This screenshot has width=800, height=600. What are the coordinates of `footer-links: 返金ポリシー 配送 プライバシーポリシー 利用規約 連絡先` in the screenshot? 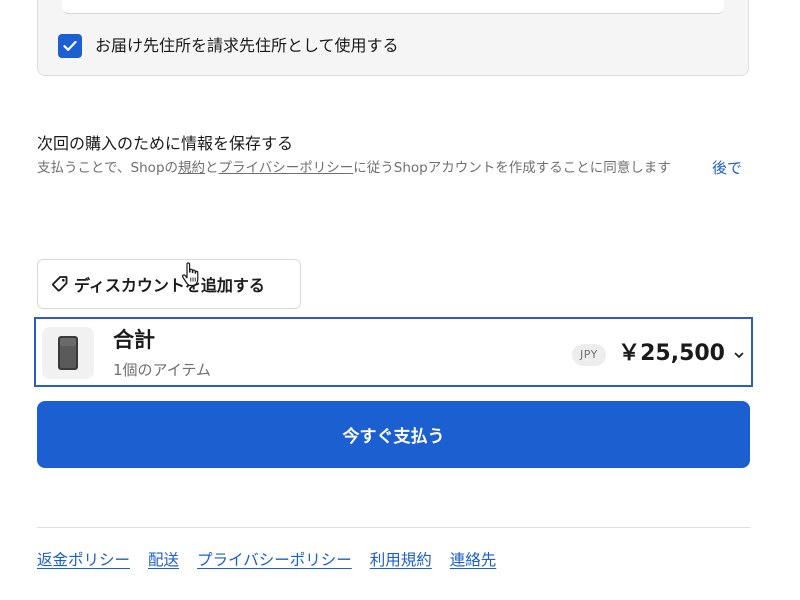 It's located at (266, 560).